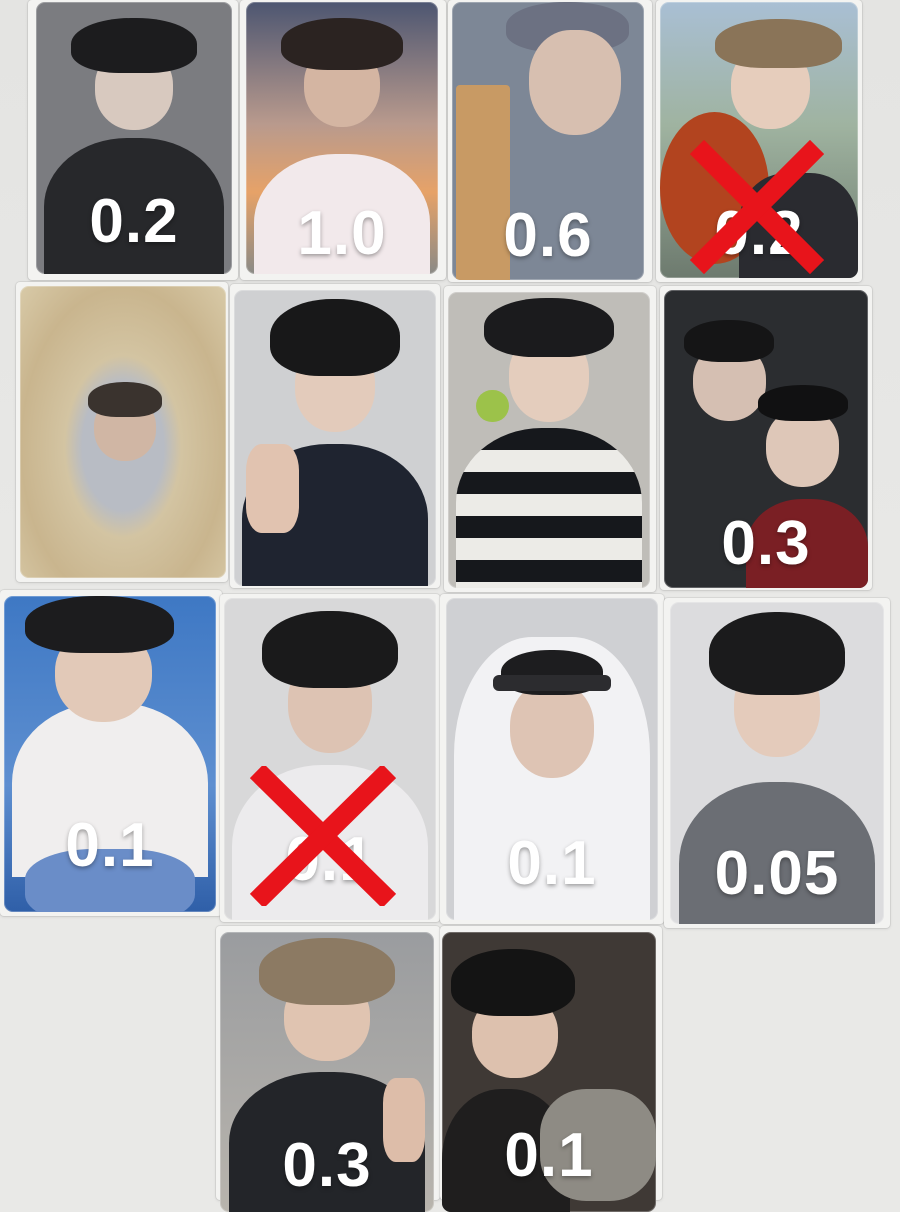 The image size is (900, 1212). Describe the element at coordinates (342, 138) in the screenshot. I see `photocard-r1c2: 1.0` at that location.